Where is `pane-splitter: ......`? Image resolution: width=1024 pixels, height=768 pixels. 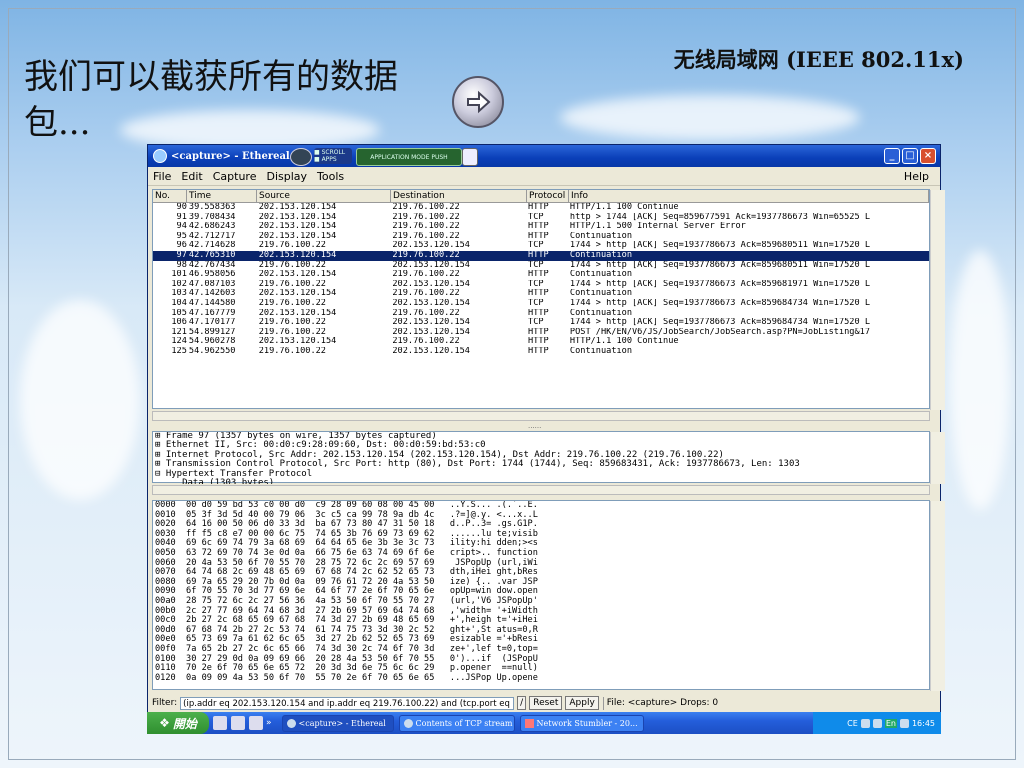
pane-splitter: ...... is located at coordinates (534, 426).